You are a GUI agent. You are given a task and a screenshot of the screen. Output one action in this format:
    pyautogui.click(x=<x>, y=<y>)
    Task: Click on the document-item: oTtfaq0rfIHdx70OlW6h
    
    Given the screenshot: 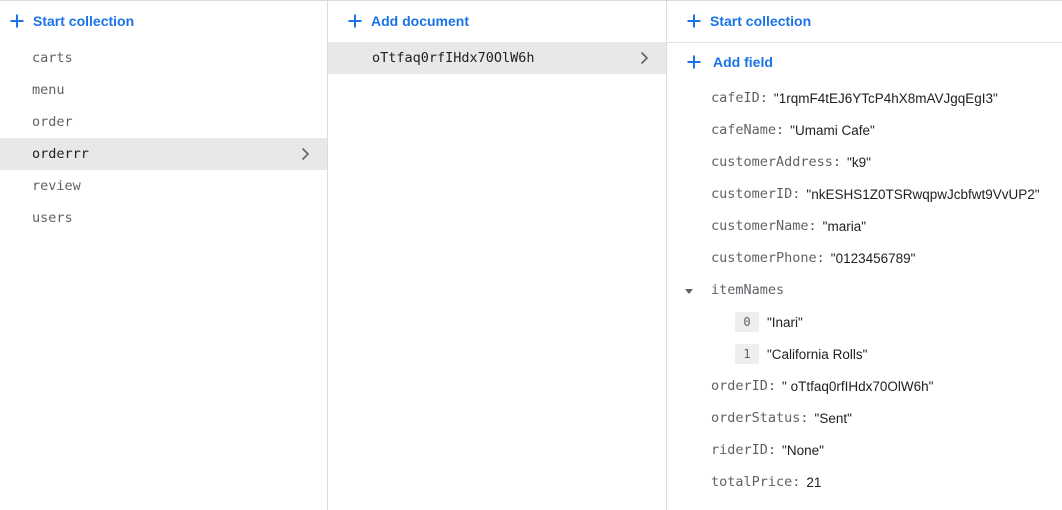 What is the action you would take?
    pyautogui.click(x=497, y=58)
    